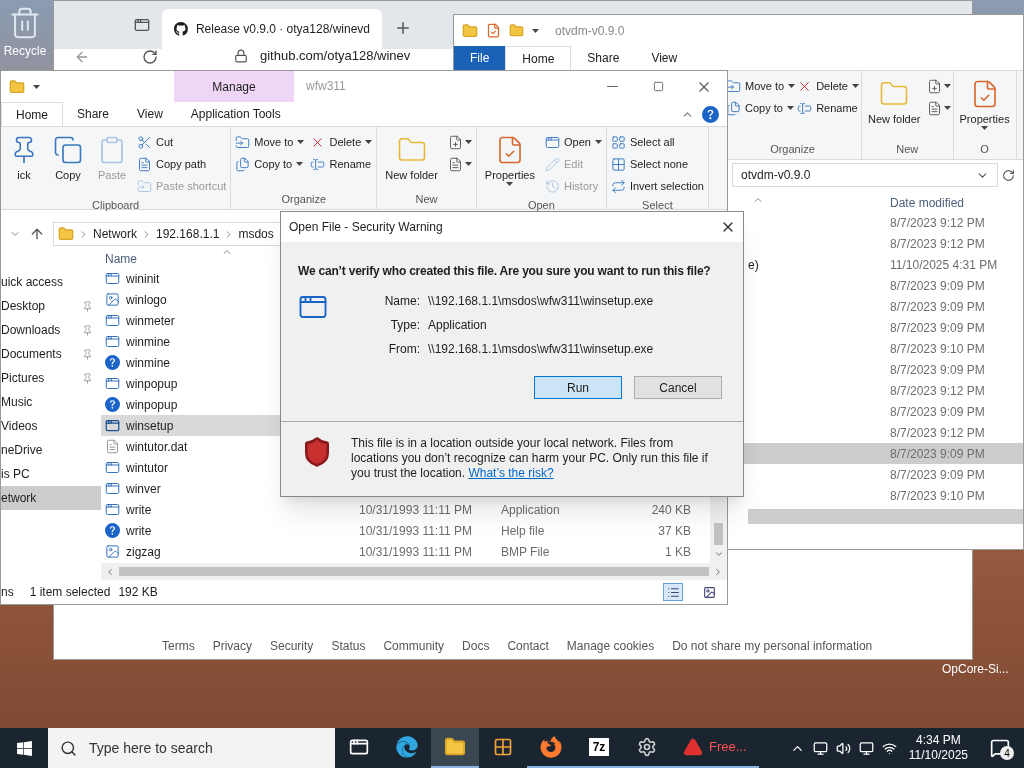 The image size is (1024, 768). Describe the element at coordinates (150, 426) in the screenshot. I see `file-name: winsetup` at that location.